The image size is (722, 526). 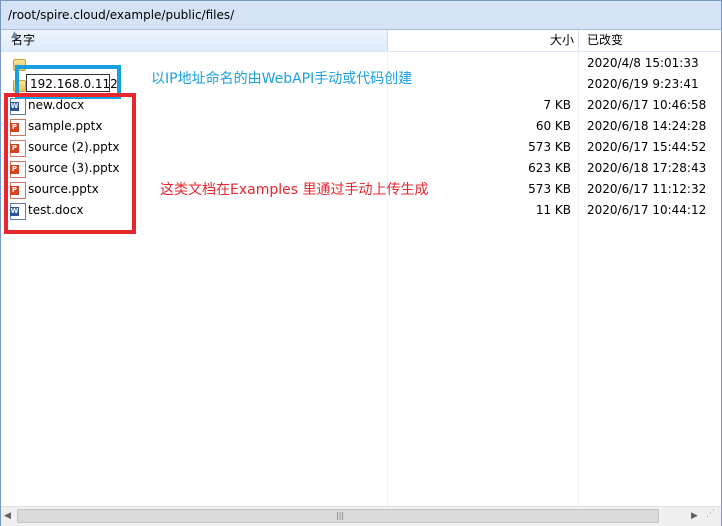 I want to click on column-header: 名字 ▲ 大小 已改变, so click(x=361, y=41).